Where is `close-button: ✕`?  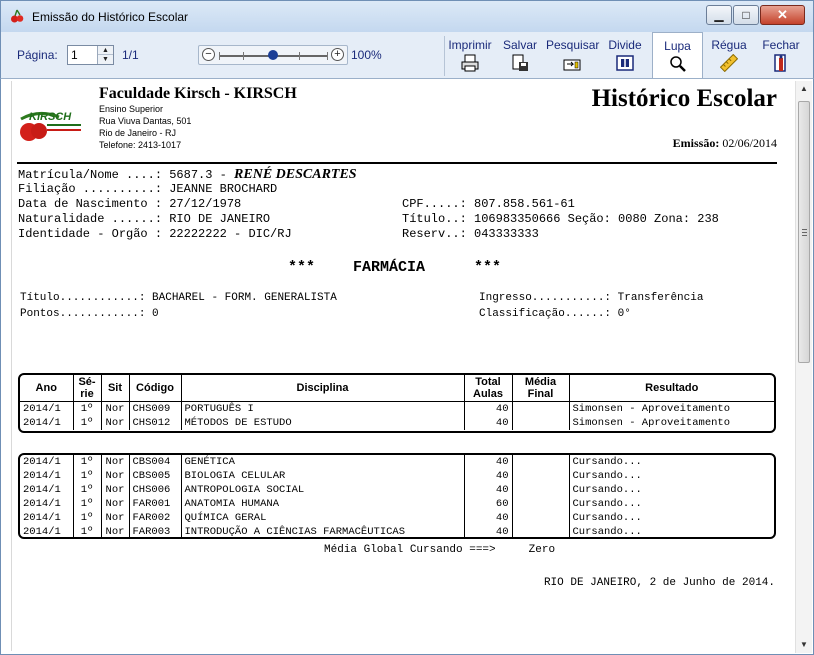 close-button: ✕ is located at coordinates (782, 15).